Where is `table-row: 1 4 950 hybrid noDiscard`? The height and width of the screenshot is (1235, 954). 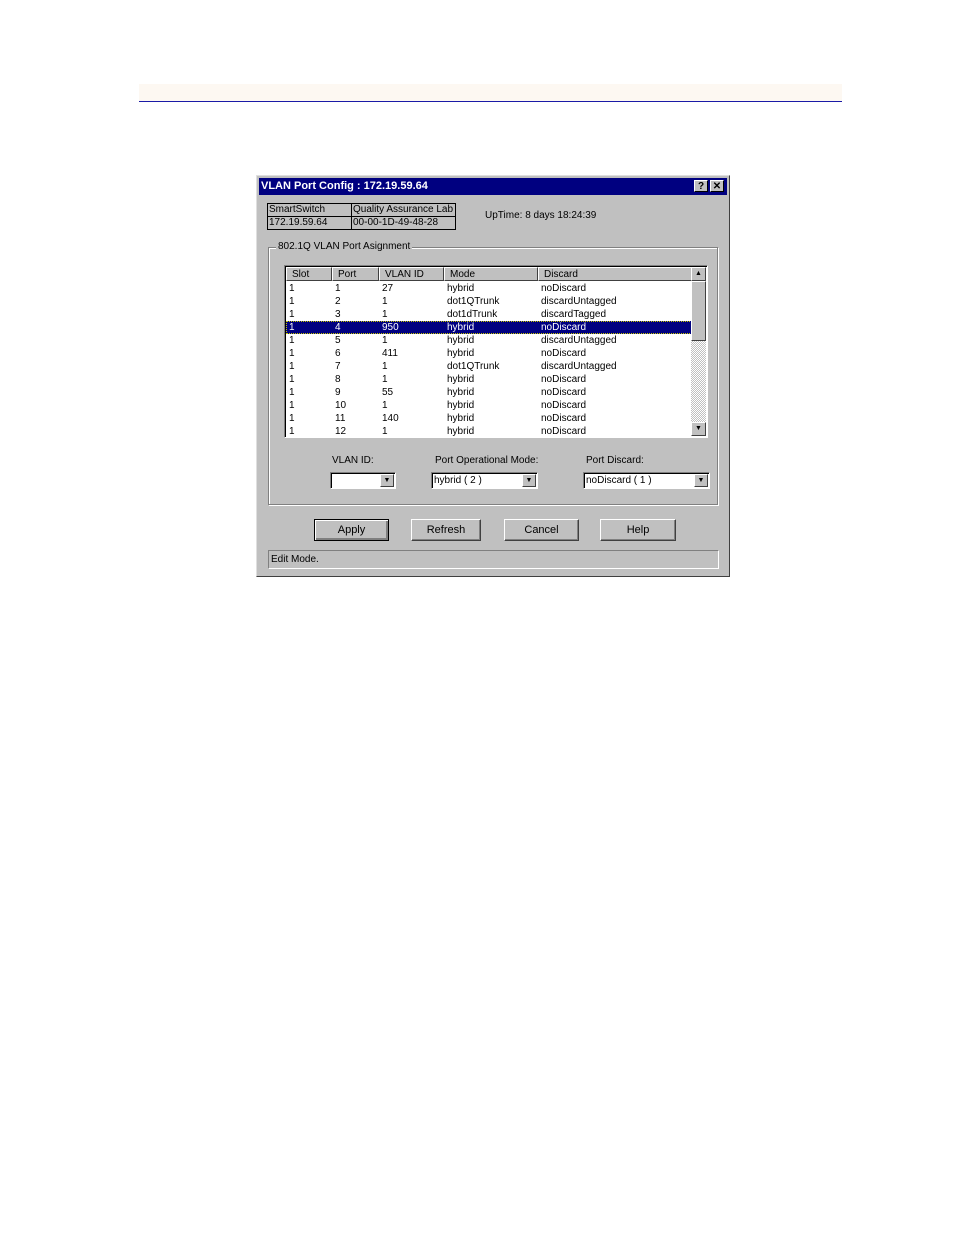
table-row: 1 4 950 hybrid noDiscard is located at coordinates (489, 327).